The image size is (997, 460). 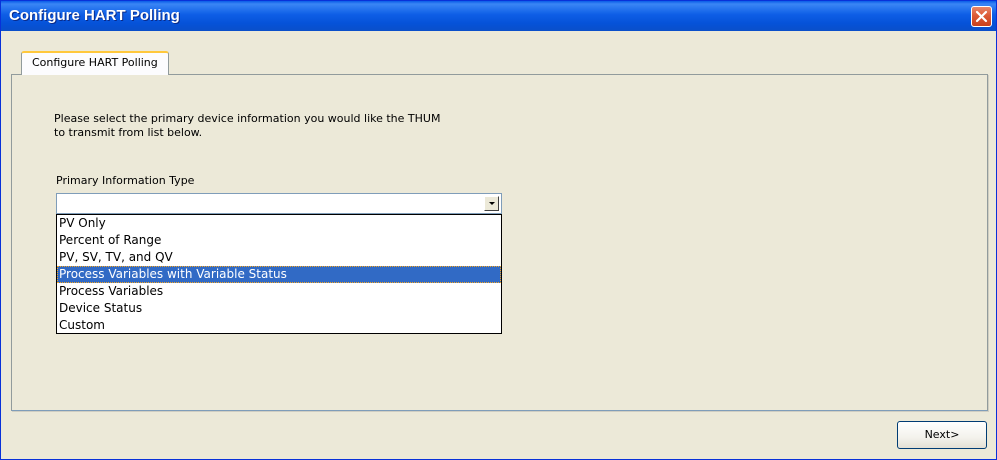 I want to click on chevron-down-icon, so click(x=491, y=203).